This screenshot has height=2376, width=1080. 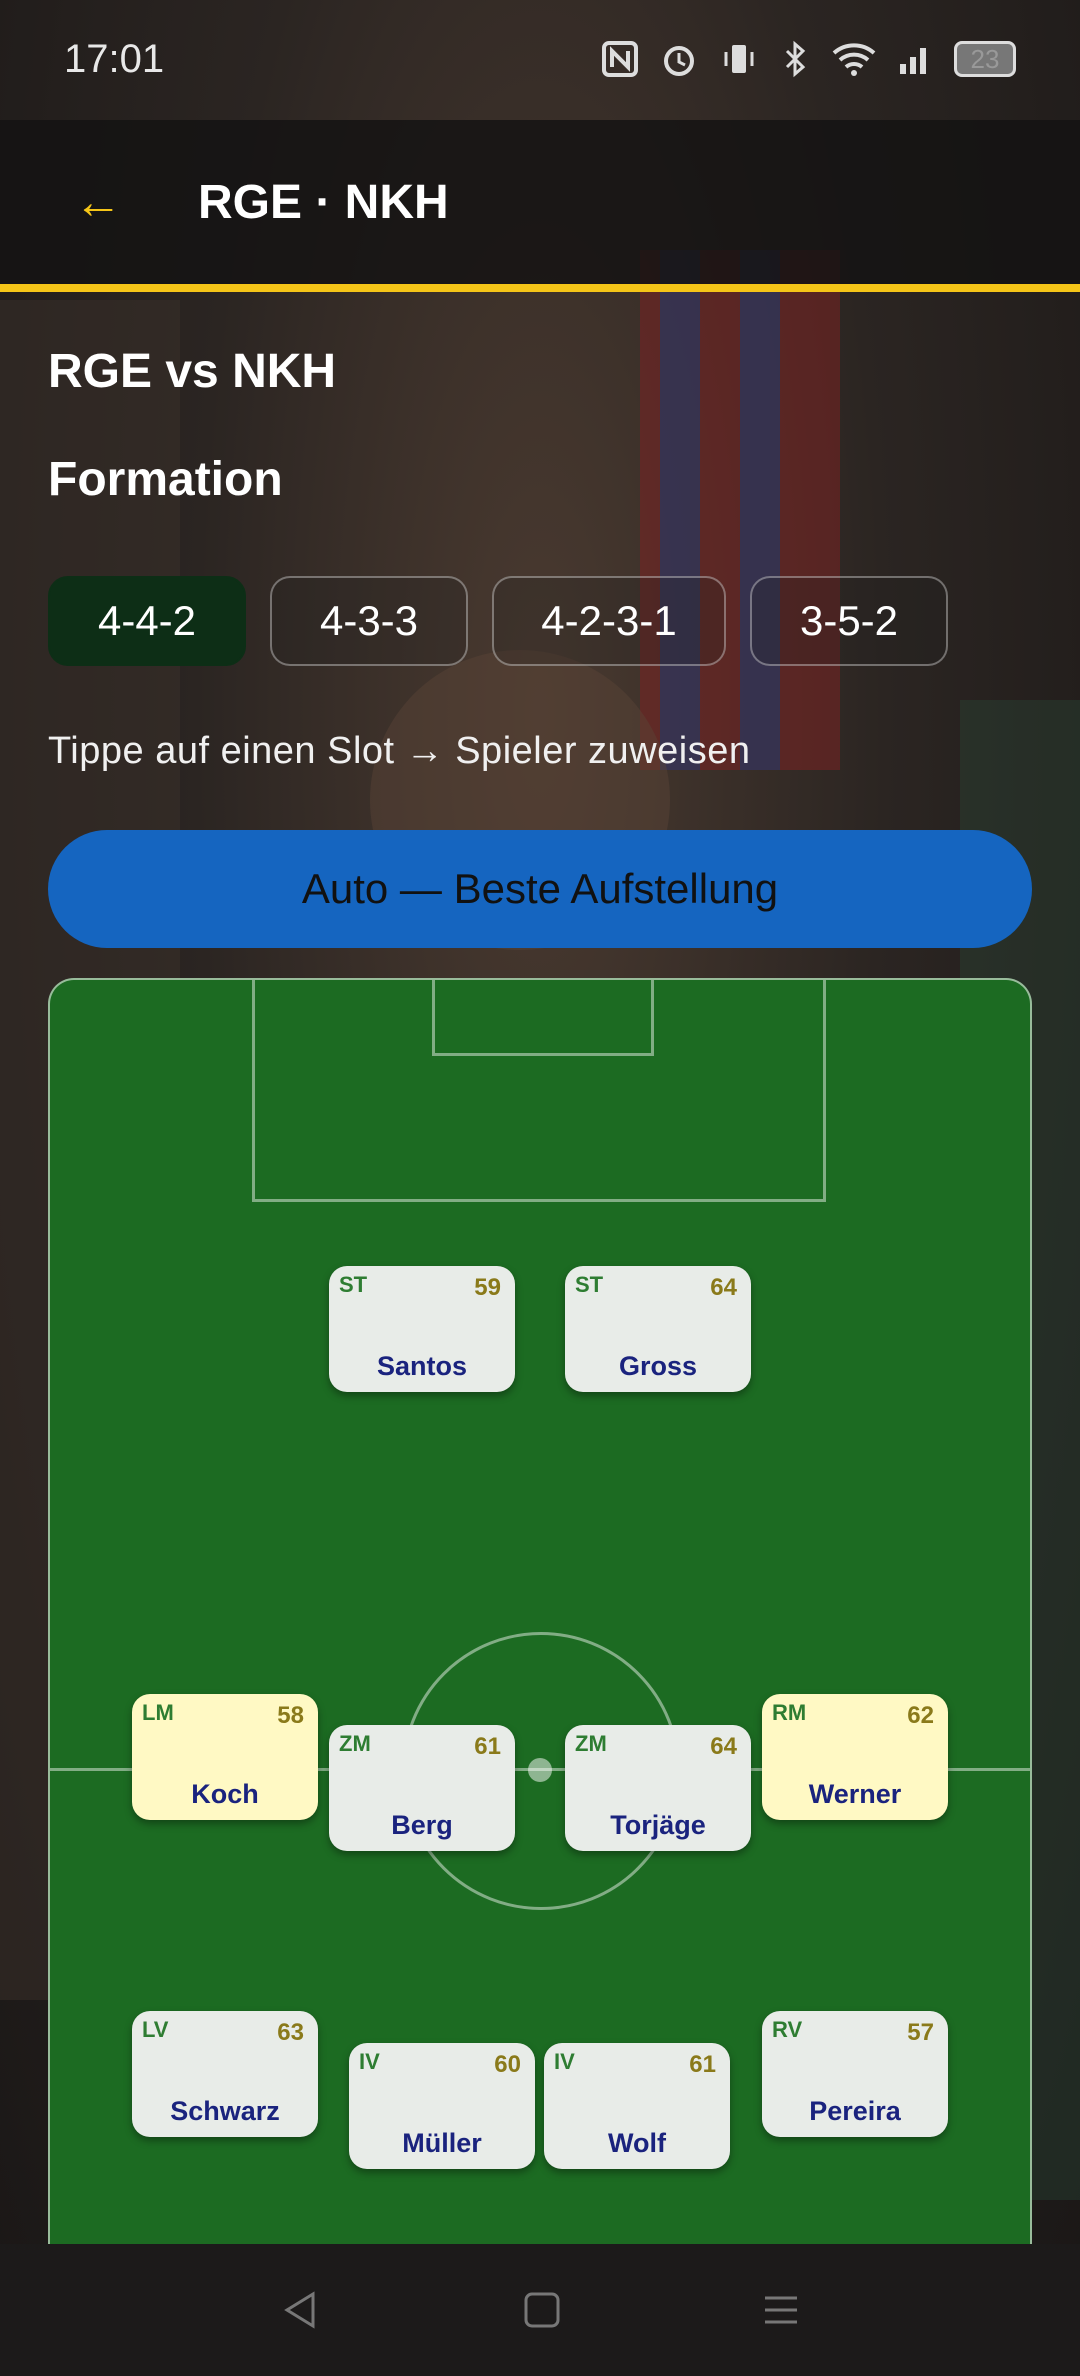 I want to click on slot-player-name: Gross, so click(x=658, y=1366).